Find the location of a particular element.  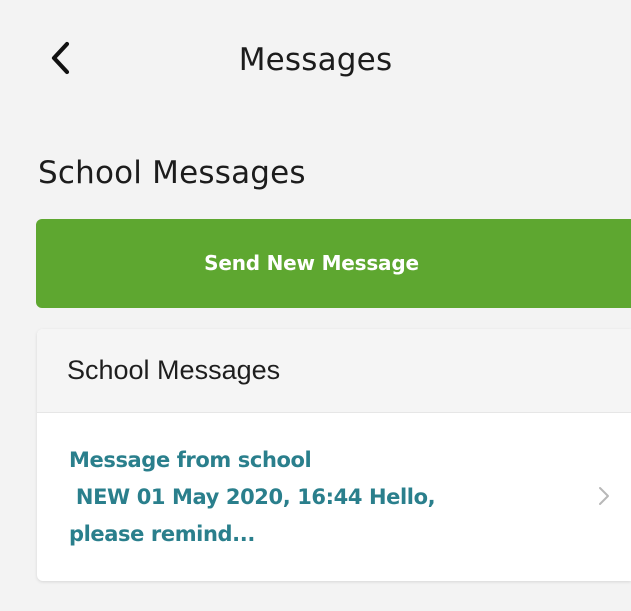

chevron-right-icon is located at coordinates (604, 496).